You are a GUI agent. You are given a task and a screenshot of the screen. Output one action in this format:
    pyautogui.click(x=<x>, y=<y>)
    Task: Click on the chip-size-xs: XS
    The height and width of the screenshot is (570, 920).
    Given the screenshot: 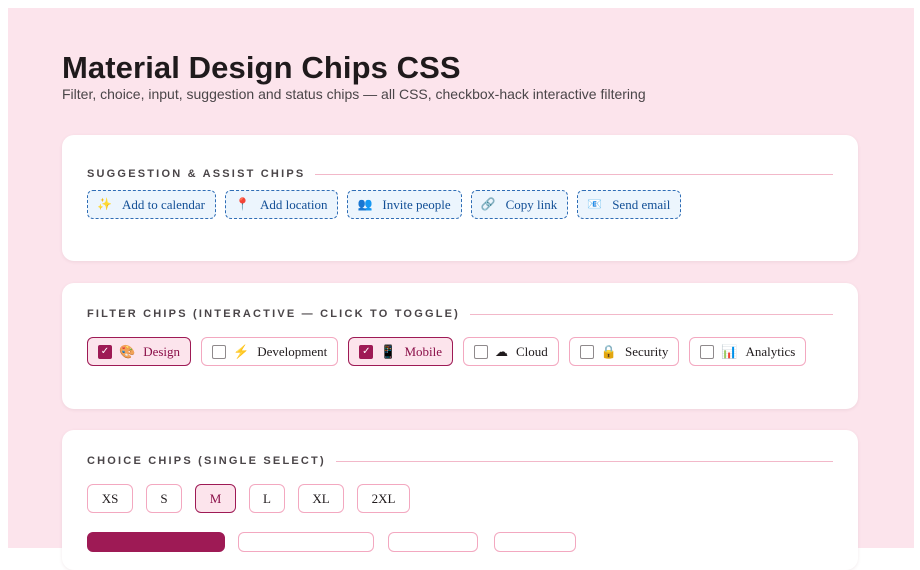 What is the action you would take?
    pyautogui.click(x=110, y=498)
    